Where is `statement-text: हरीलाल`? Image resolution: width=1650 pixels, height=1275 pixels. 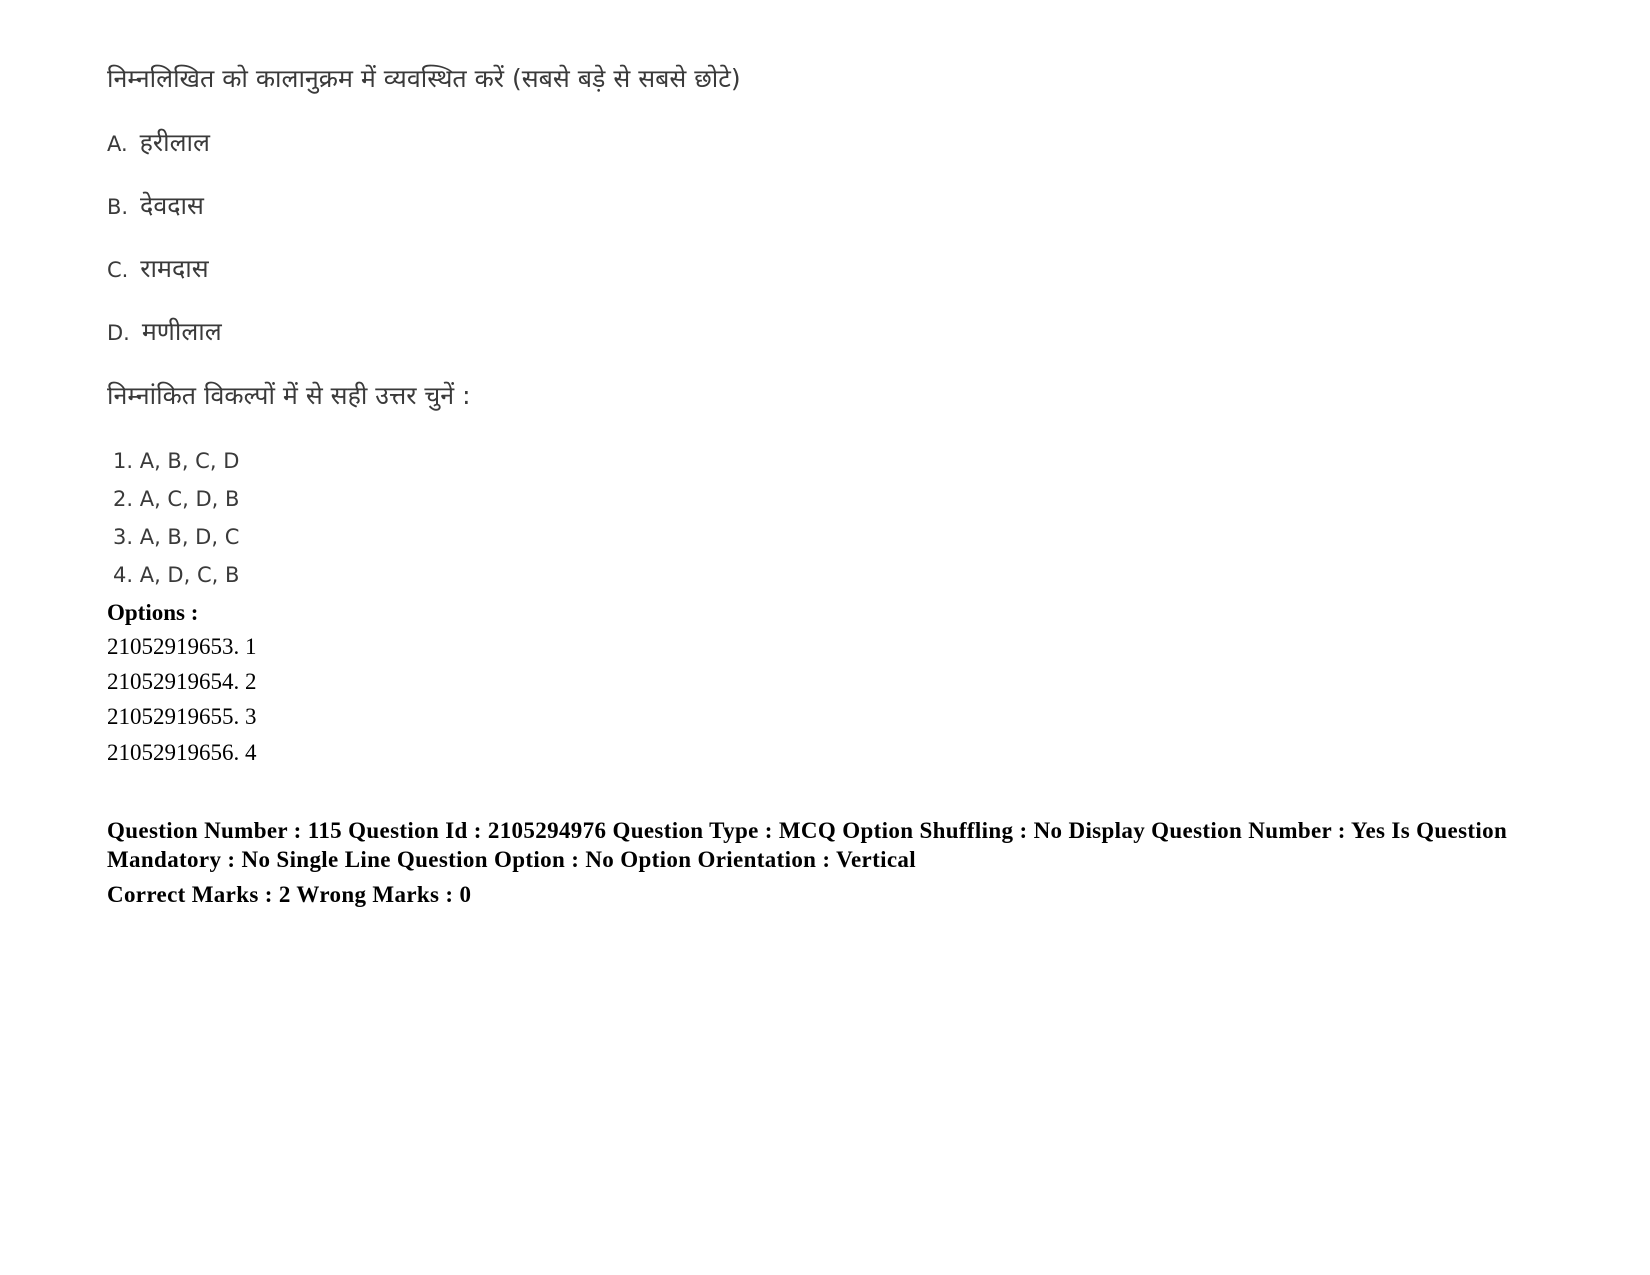 statement-text: हरीलाल is located at coordinates (174, 142).